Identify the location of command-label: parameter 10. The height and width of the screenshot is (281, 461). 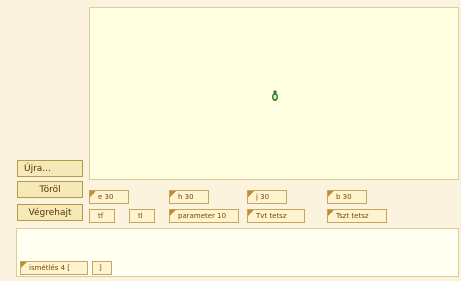
(202, 216).